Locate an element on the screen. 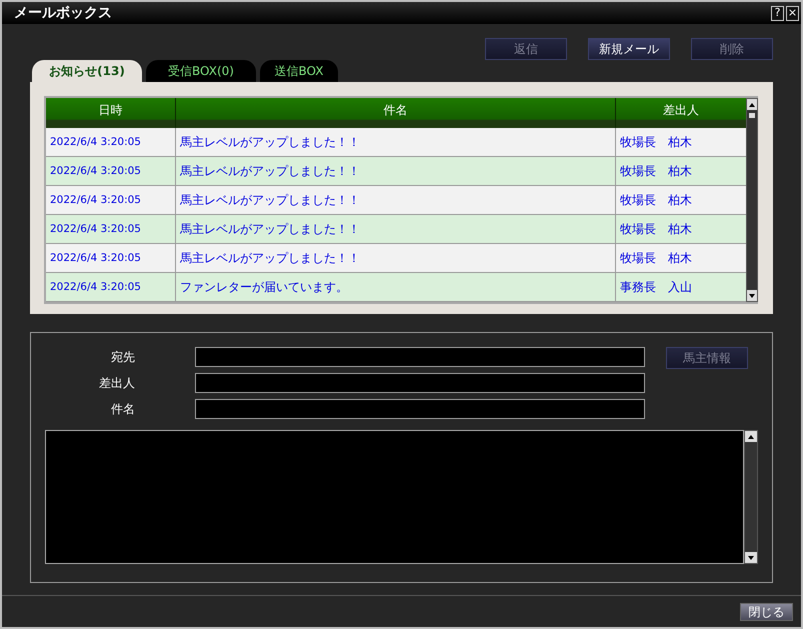 The width and height of the screenshot is (803, 629). field-label: 宛先 is located at coordinates (122, 357).